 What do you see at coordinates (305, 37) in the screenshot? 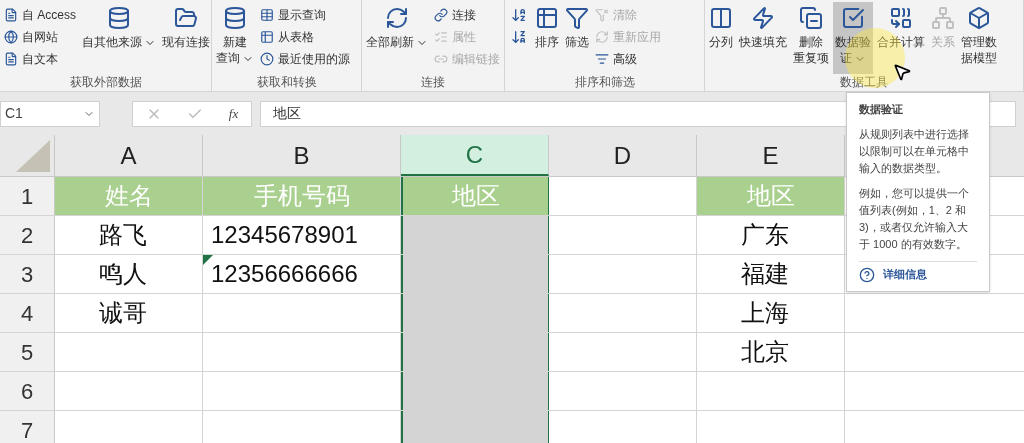
I see `ribbon-button: 从表格` at bounding box center [305, 37].